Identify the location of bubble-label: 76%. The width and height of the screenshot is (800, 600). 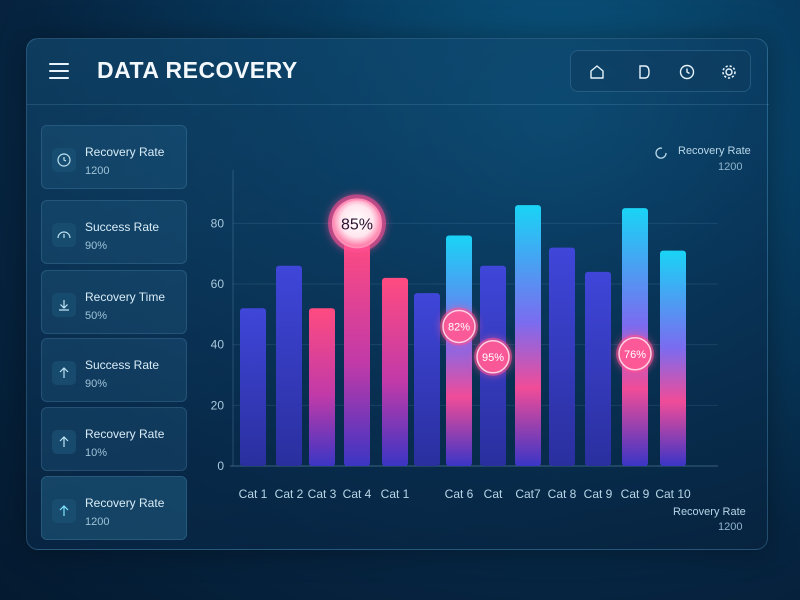
(635, 355).